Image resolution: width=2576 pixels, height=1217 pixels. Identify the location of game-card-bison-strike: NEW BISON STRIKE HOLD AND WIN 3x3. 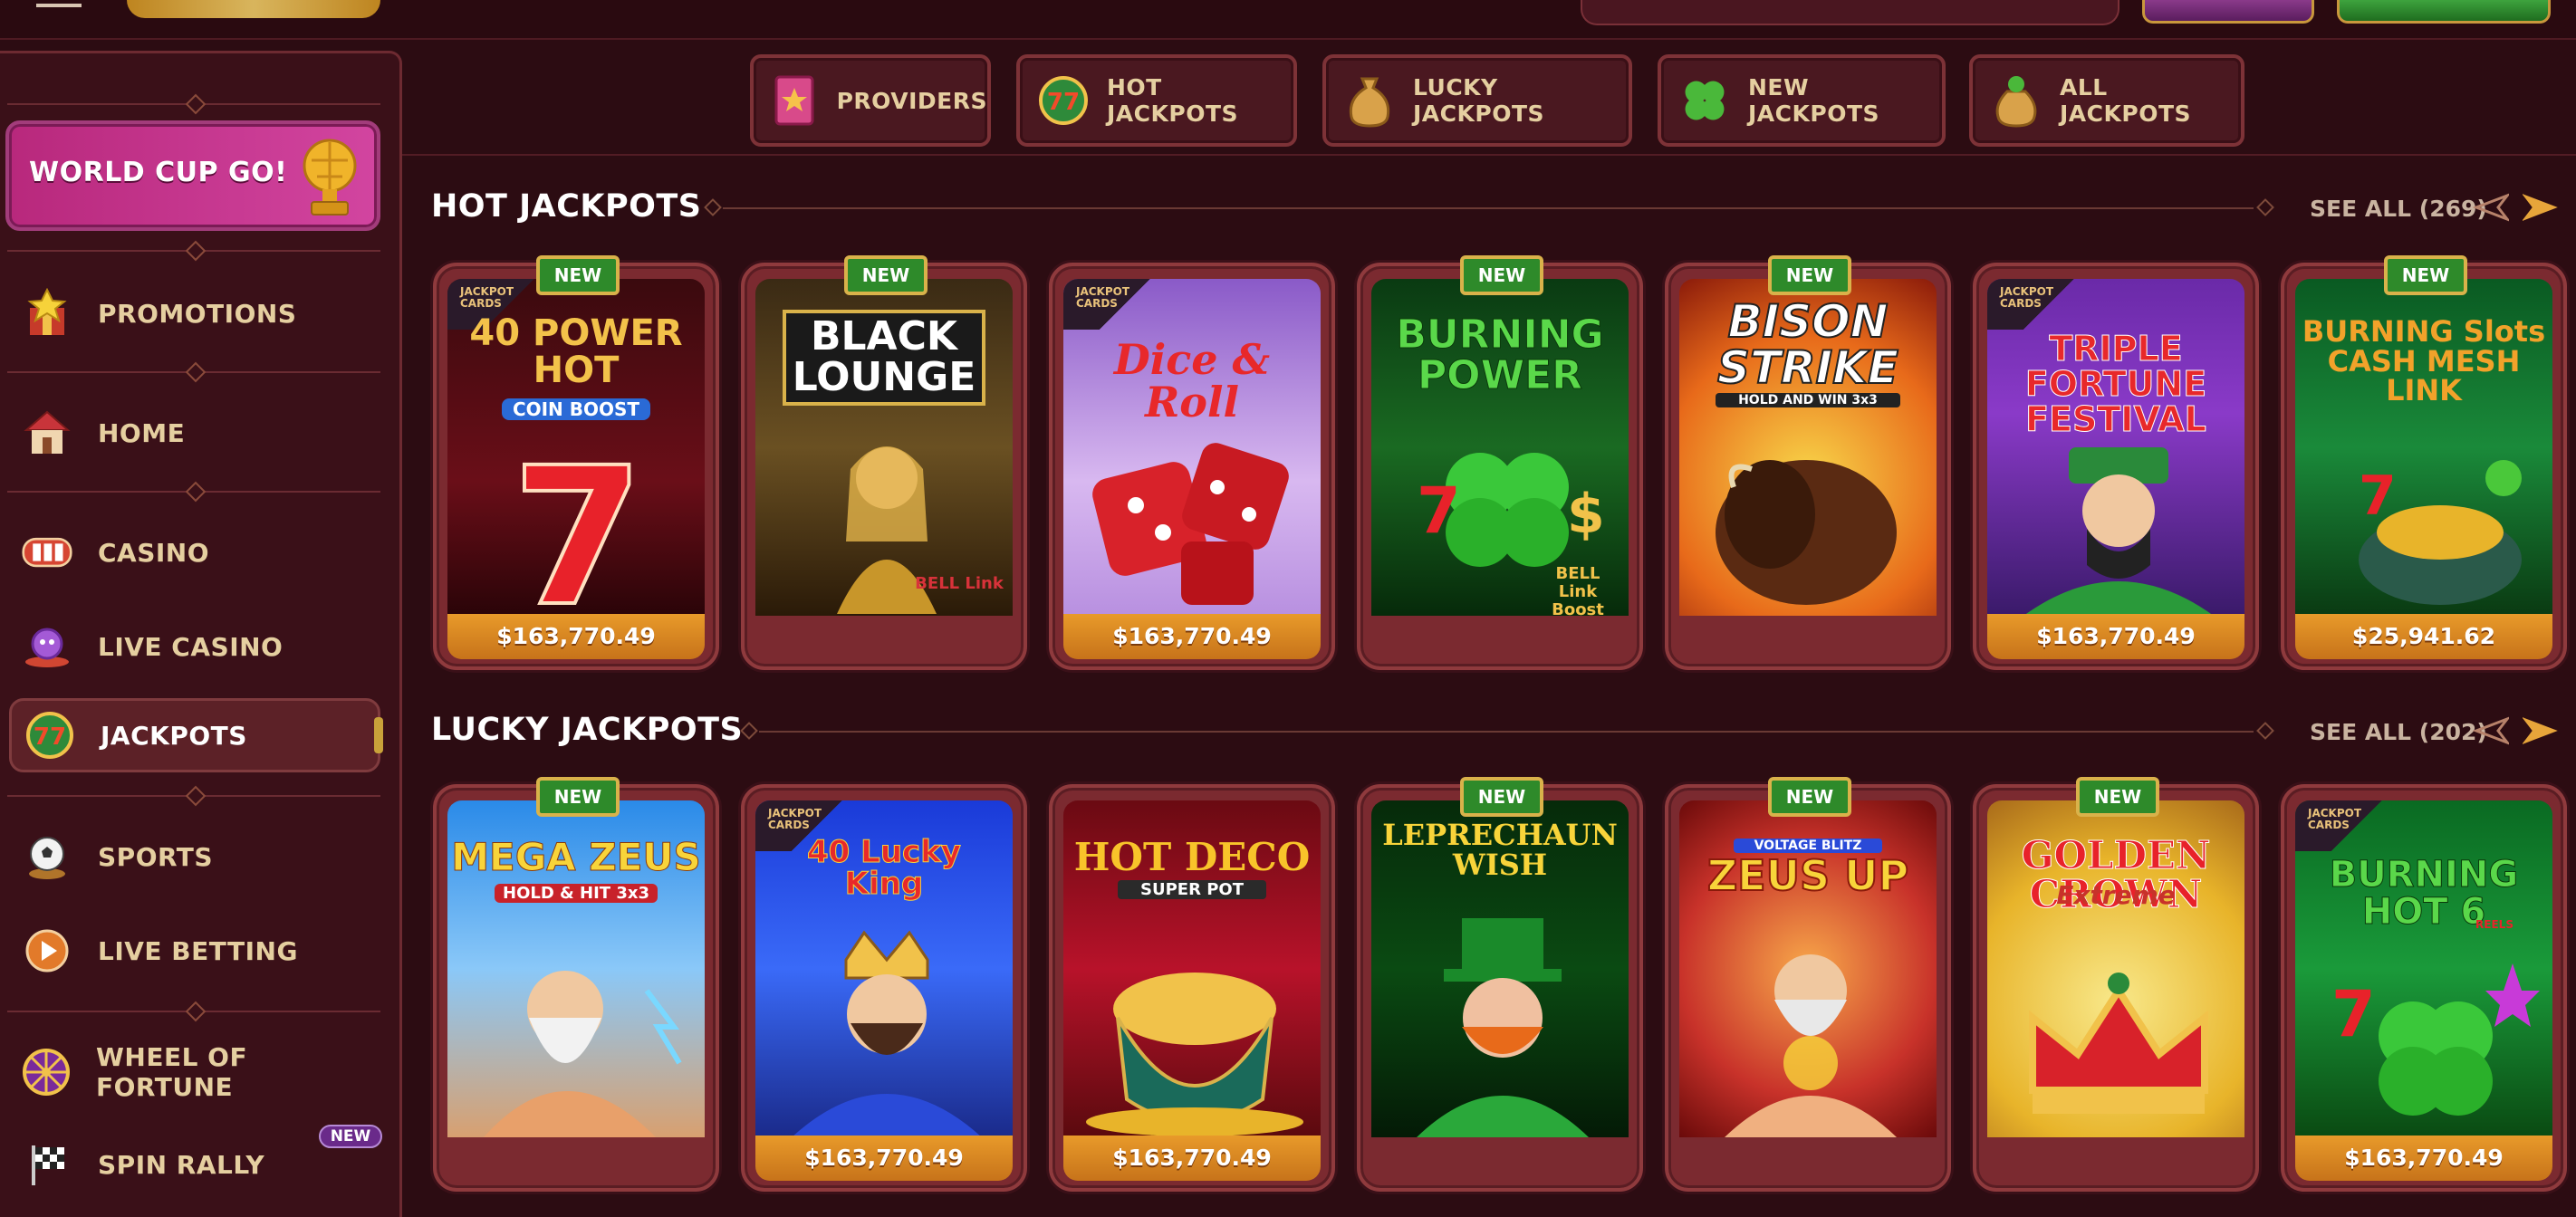
(1808, 462).